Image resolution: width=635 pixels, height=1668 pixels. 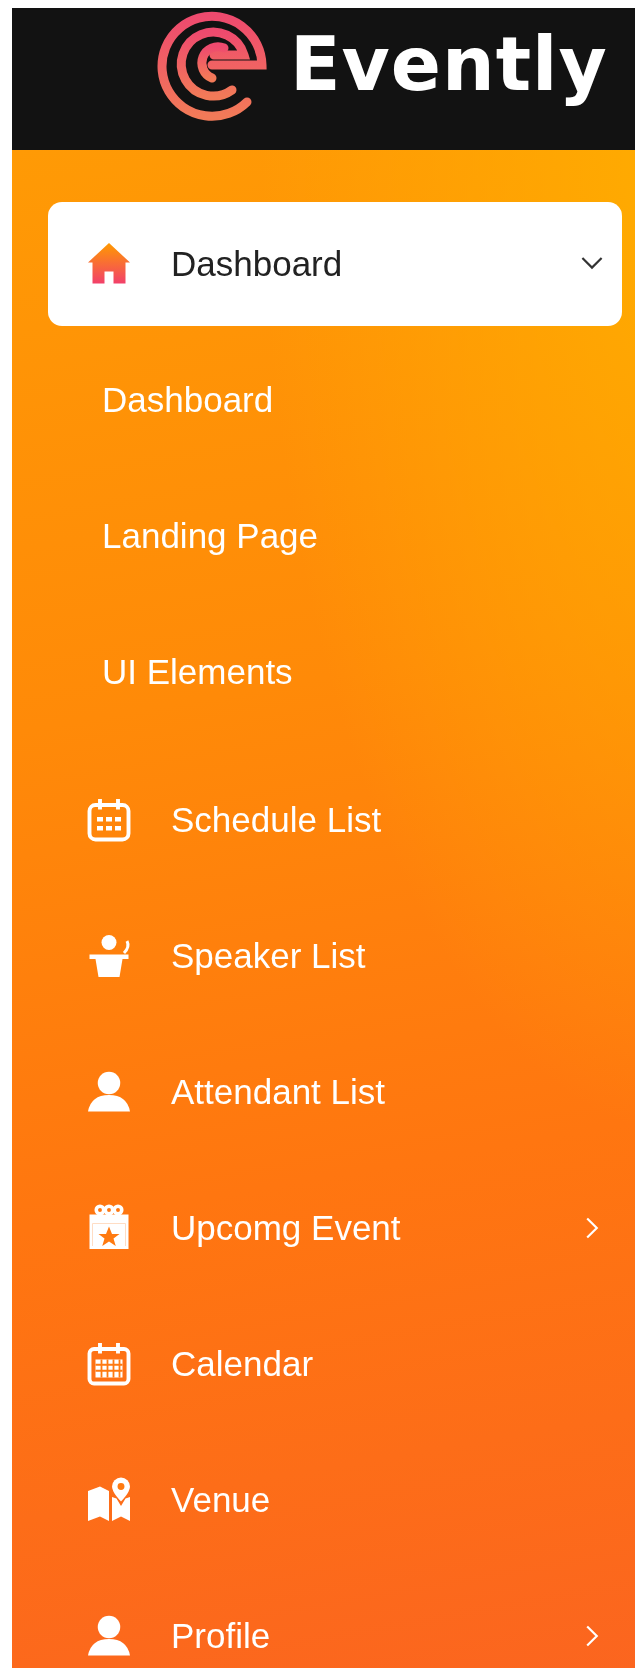 I want to click on submenu-item: UI Elements, so click(x=335, y=672).